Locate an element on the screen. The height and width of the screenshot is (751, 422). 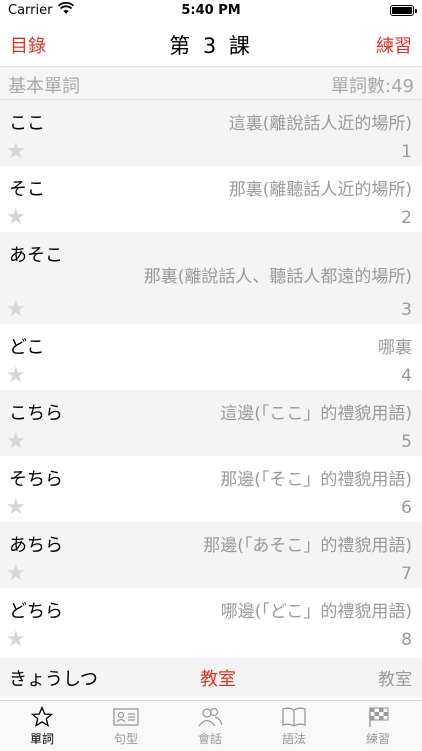
word-meaning: 教室 is located at coordinates (395, 680).